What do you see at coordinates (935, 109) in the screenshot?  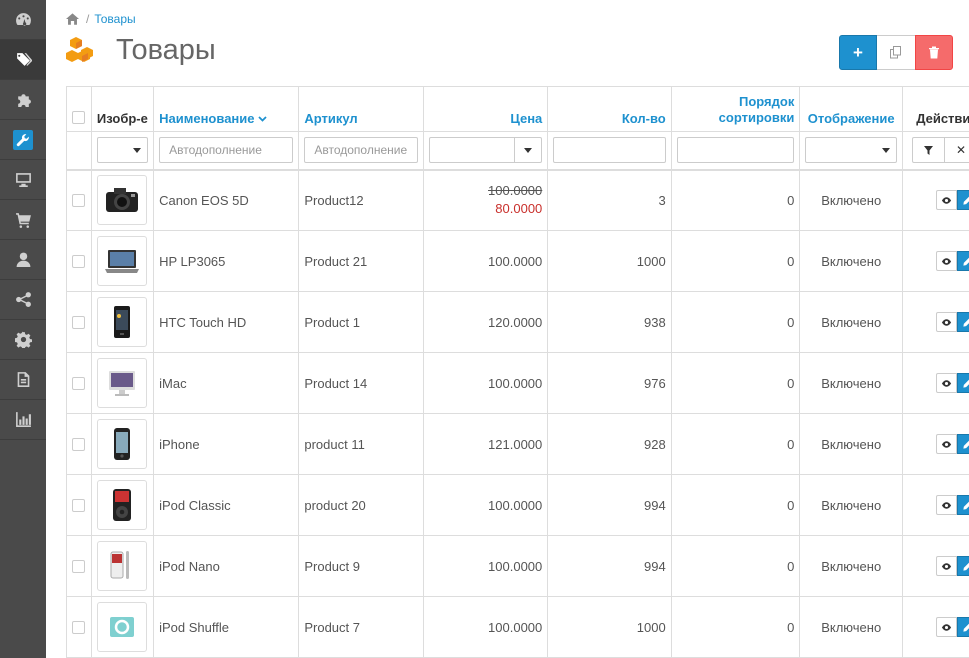 I see `header-actions: Действия` at bounding box center [935, 109].